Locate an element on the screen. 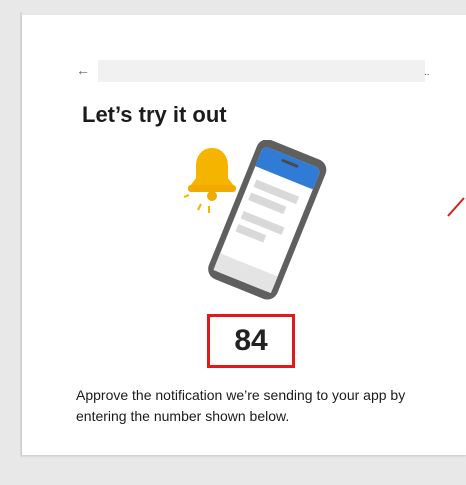 The height and width of the screenshot is (485, 466). ellipsis: .. is located at coordinates (427, 72).